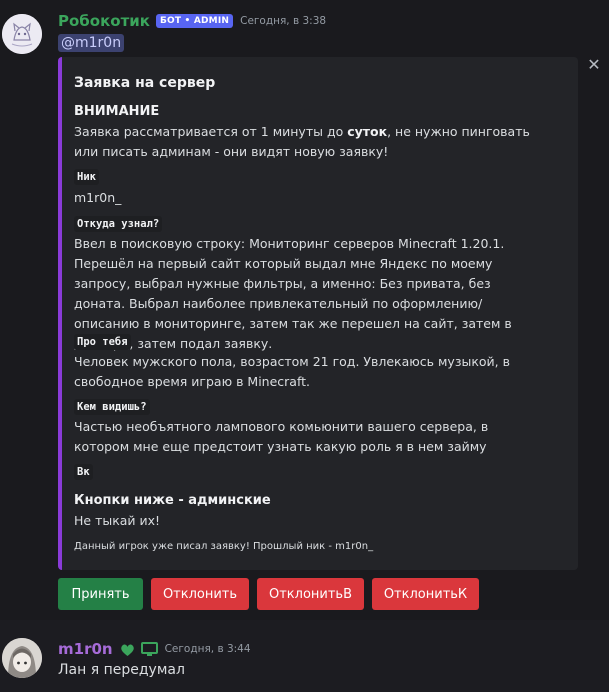 This screenshot has height=692, width=609. I want to click on reject-button: Отклонить, so click(200, 594).